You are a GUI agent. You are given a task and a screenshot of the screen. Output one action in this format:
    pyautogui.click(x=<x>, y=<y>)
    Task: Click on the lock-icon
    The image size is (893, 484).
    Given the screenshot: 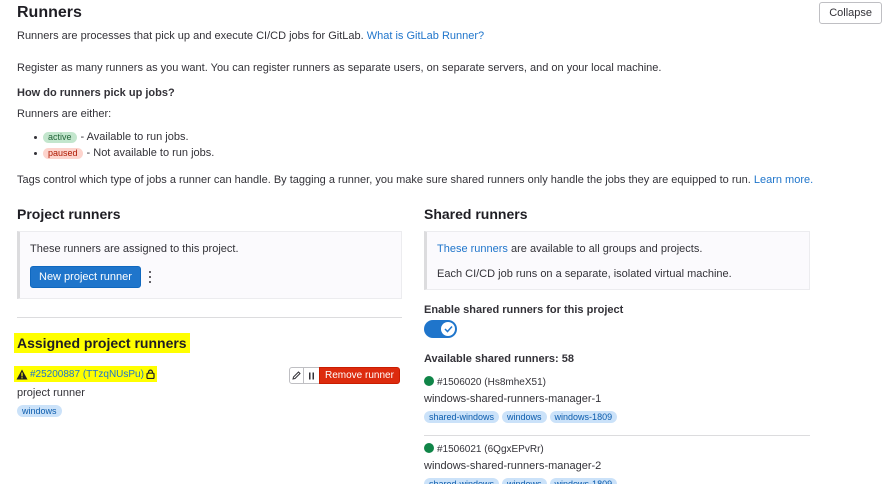 What is the action you would take?
    pyautogui.click(x=150, y=374)
    